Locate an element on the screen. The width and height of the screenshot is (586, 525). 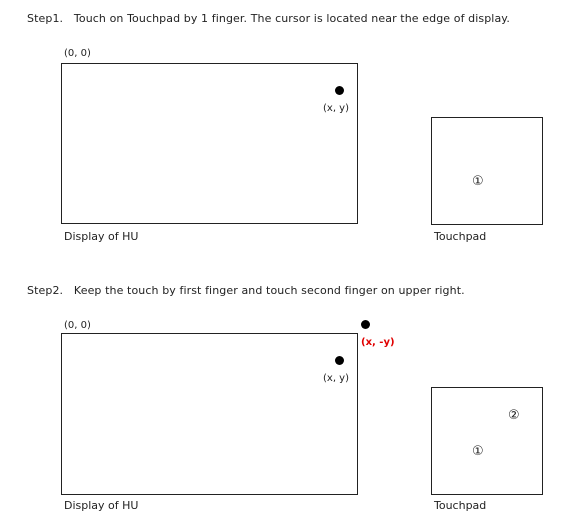
step1-origin-label: (0, 0) is located at coordinates (77, 53).